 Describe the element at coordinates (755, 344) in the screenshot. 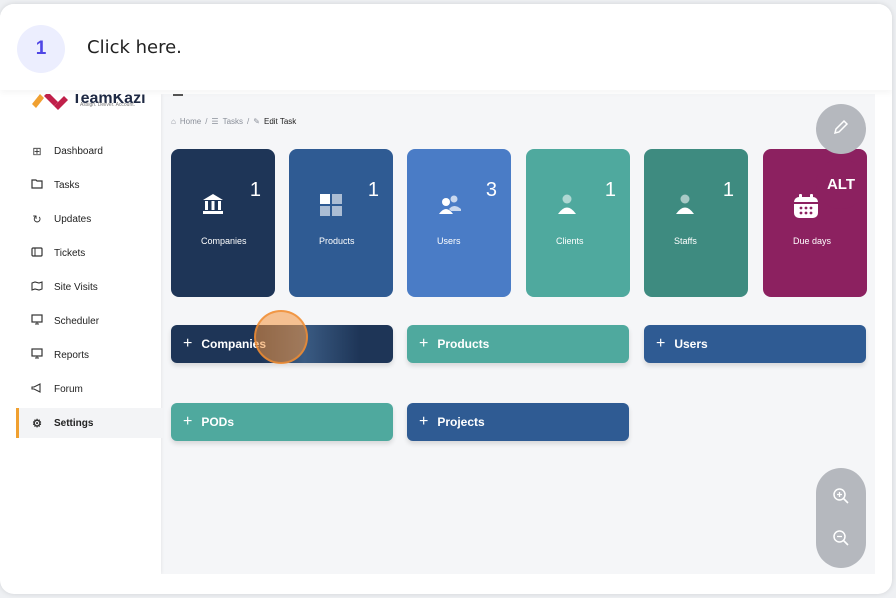

I see `add-users-button: + Users` at that location.